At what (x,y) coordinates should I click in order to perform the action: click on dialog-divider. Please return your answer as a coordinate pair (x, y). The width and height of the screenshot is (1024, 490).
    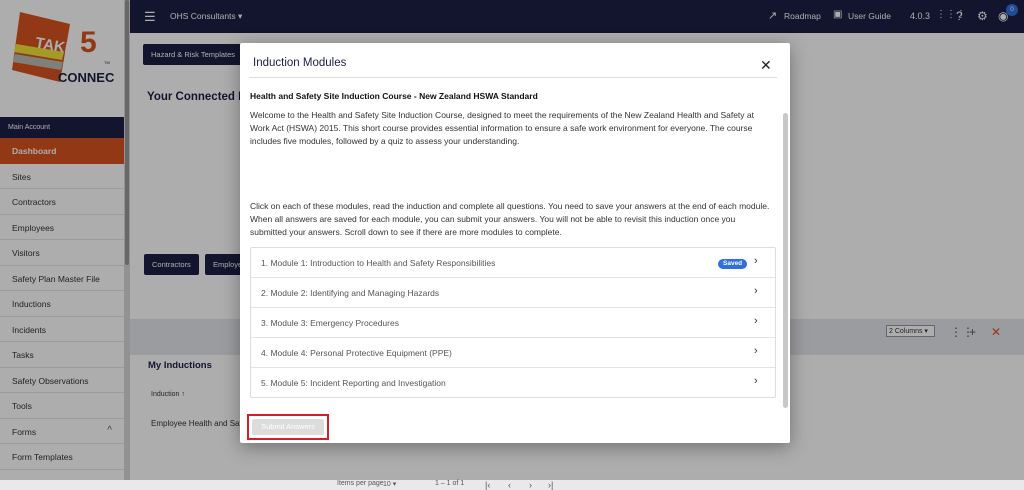
    Looking at the image, I should click on (513, 77).